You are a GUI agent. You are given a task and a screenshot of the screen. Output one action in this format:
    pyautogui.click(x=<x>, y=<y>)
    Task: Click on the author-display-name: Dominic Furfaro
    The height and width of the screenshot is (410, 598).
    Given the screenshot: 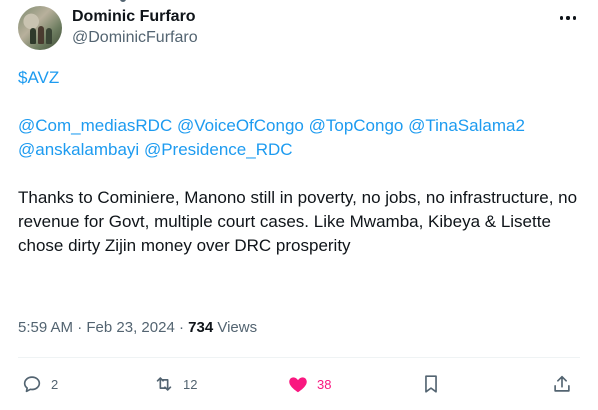 What is the action you would take?
    pyautogui.click(x=135, y=17)
    